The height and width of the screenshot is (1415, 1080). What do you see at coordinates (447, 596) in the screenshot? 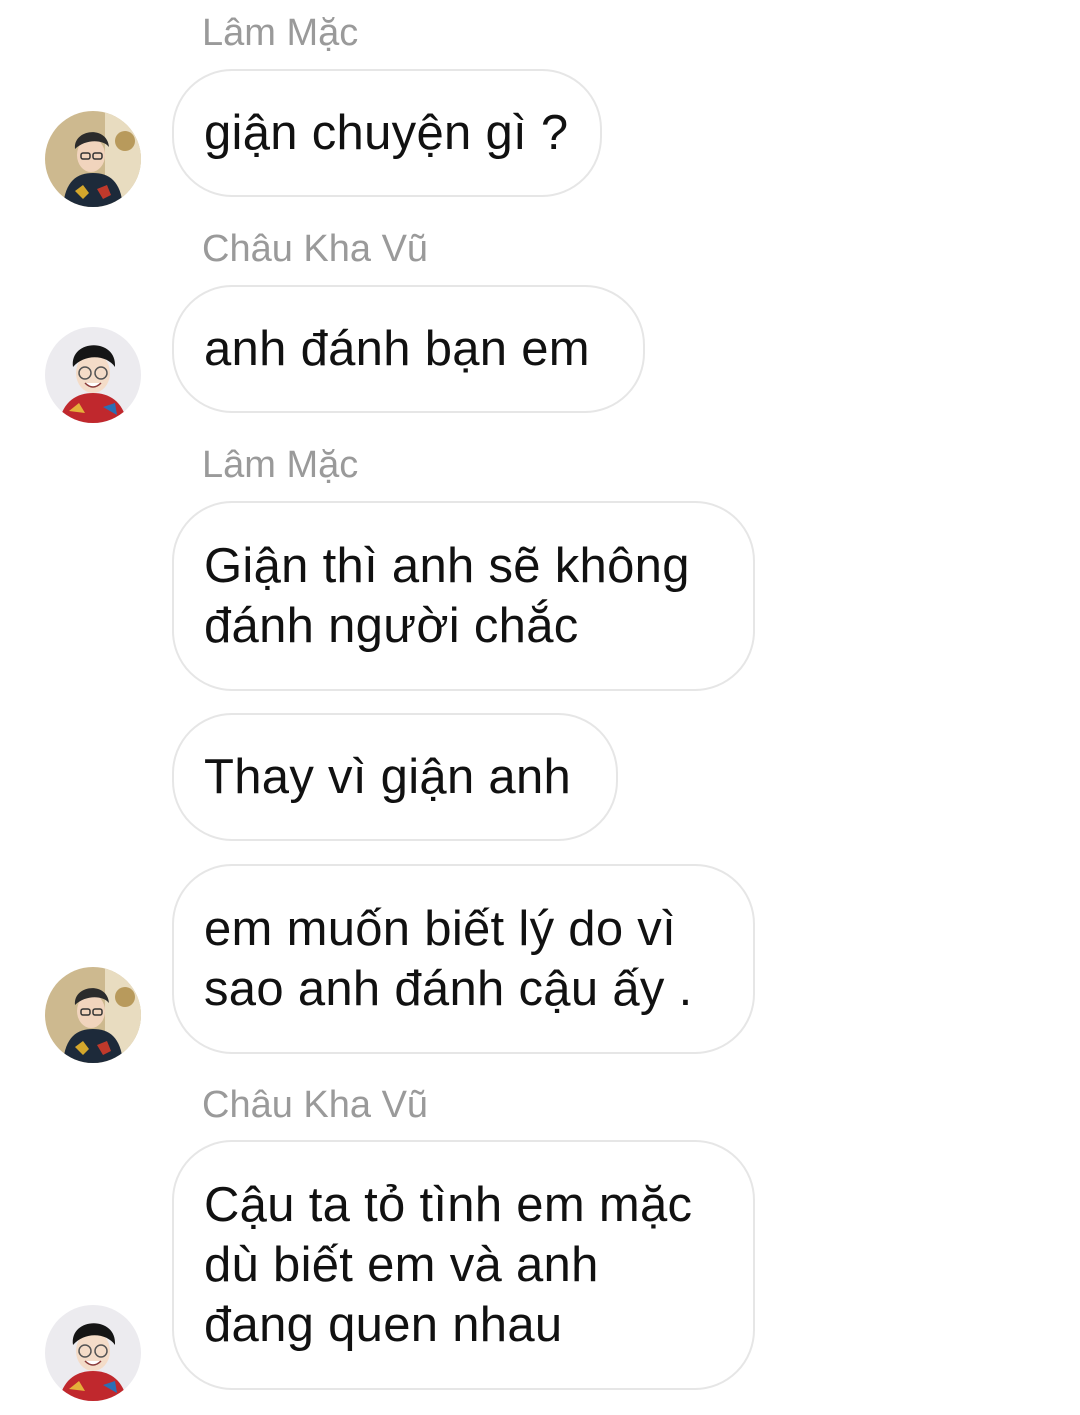
I see `message-text: Giận thì anh sẽ không đánh người chắc` at bounding box center [447, 596].